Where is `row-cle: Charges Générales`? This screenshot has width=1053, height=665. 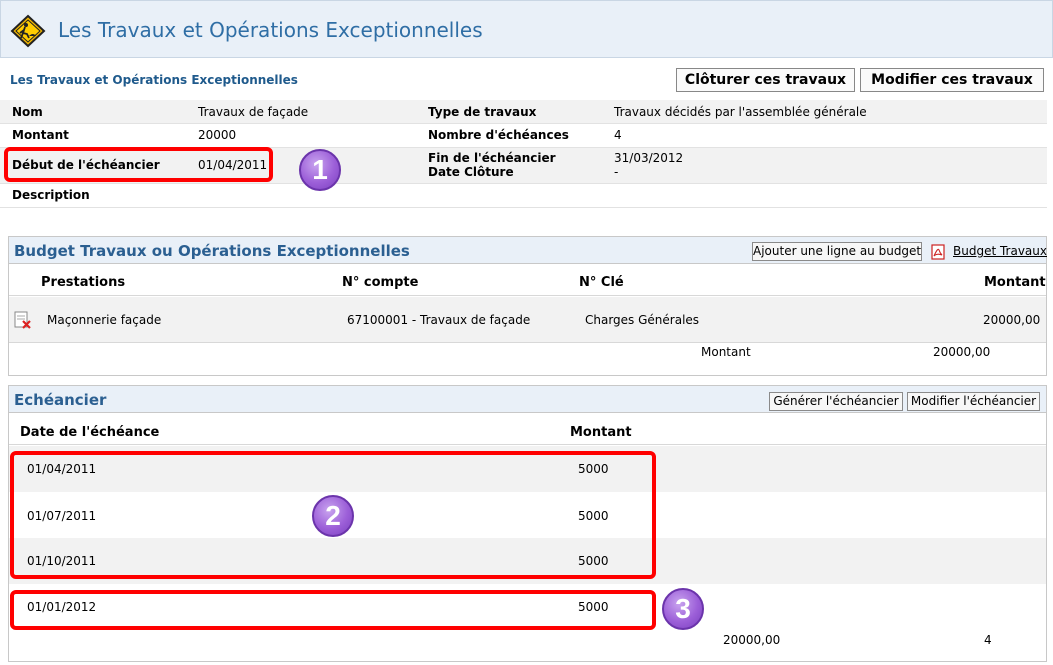 row-cle: Charges Générales is located at coordinates (642, 320).